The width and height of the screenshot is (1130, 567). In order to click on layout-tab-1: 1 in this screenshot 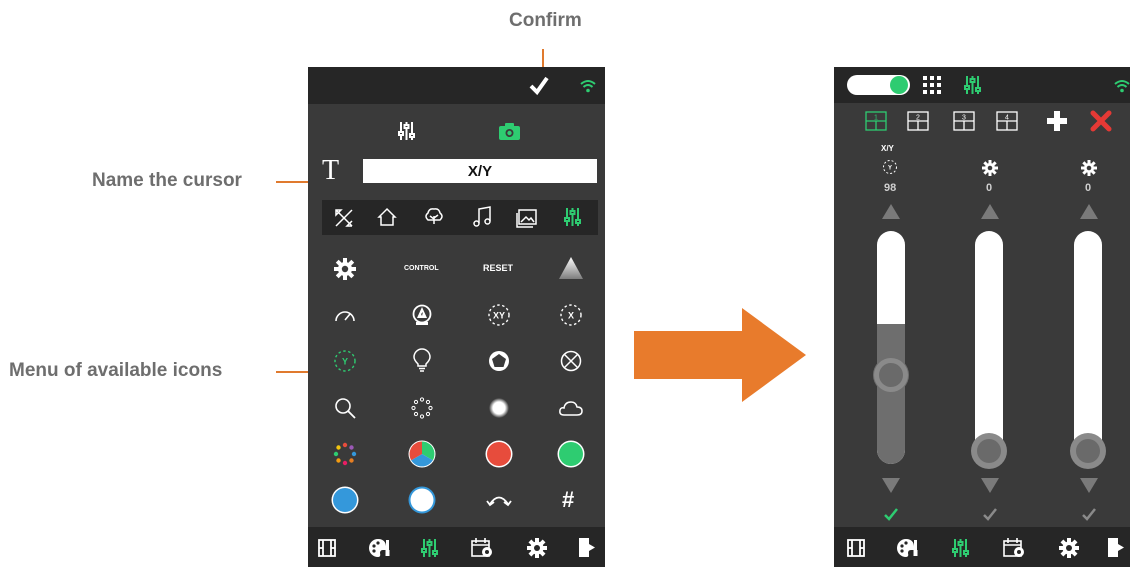, I will do `click(876, 121)`.